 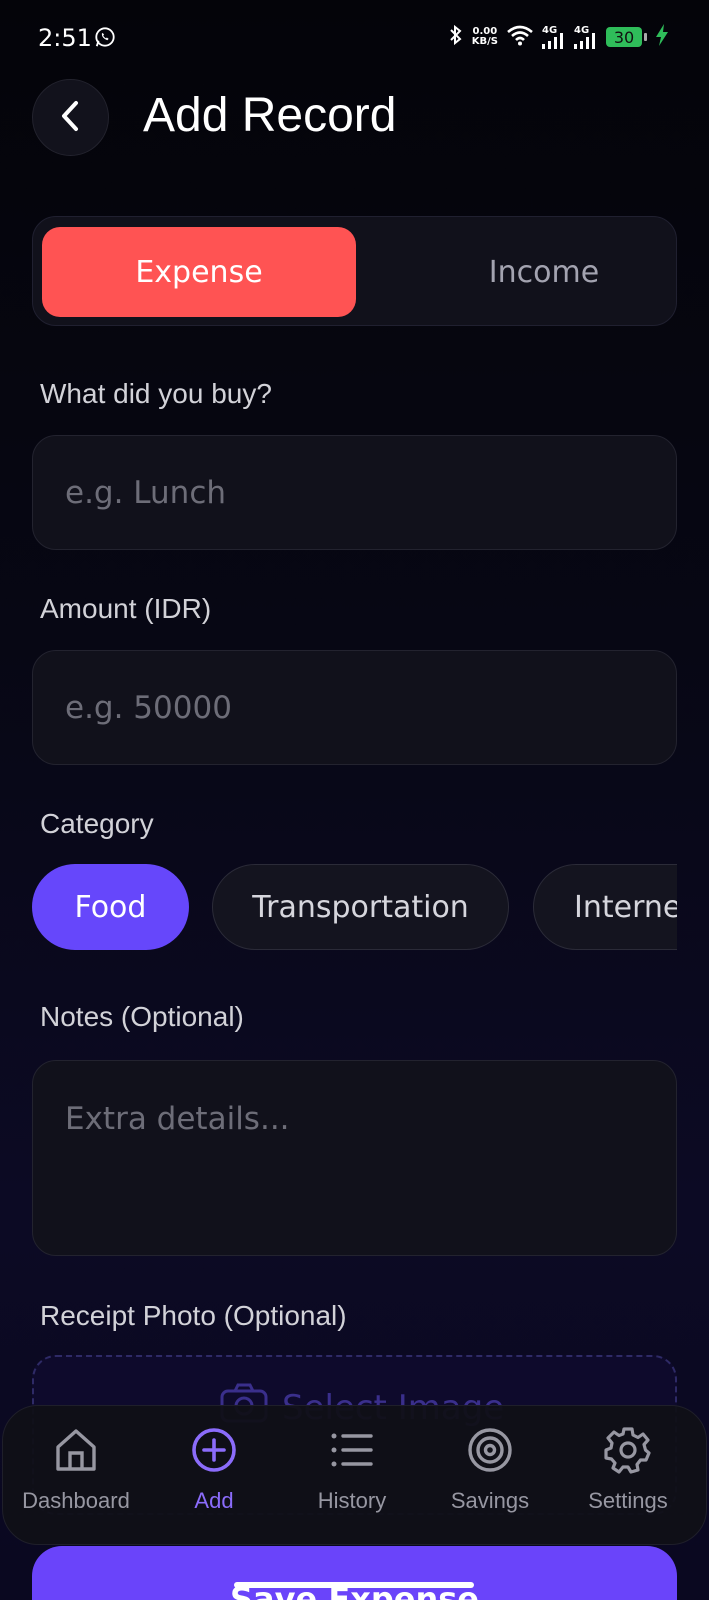 I want to click on amount-input, so click(x=354, y=707).